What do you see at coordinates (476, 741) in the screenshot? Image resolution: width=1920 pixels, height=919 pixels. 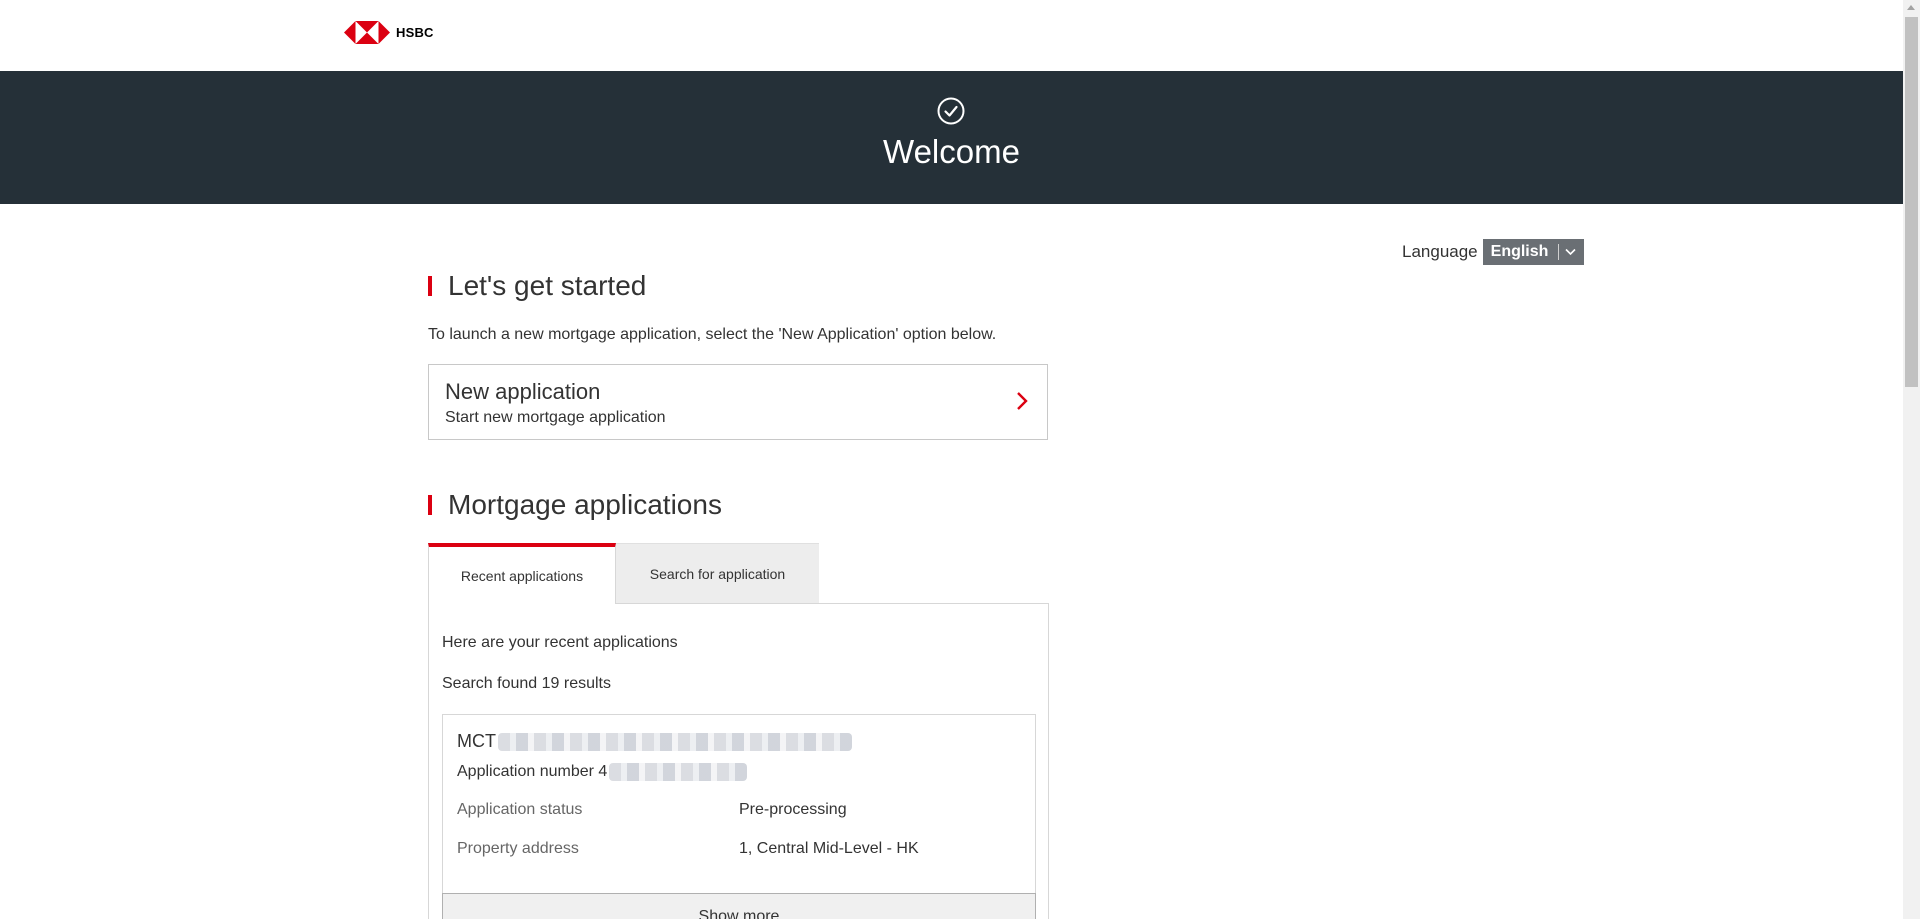 I see `application-name-text: MCT` at bounding box center [476, 741].